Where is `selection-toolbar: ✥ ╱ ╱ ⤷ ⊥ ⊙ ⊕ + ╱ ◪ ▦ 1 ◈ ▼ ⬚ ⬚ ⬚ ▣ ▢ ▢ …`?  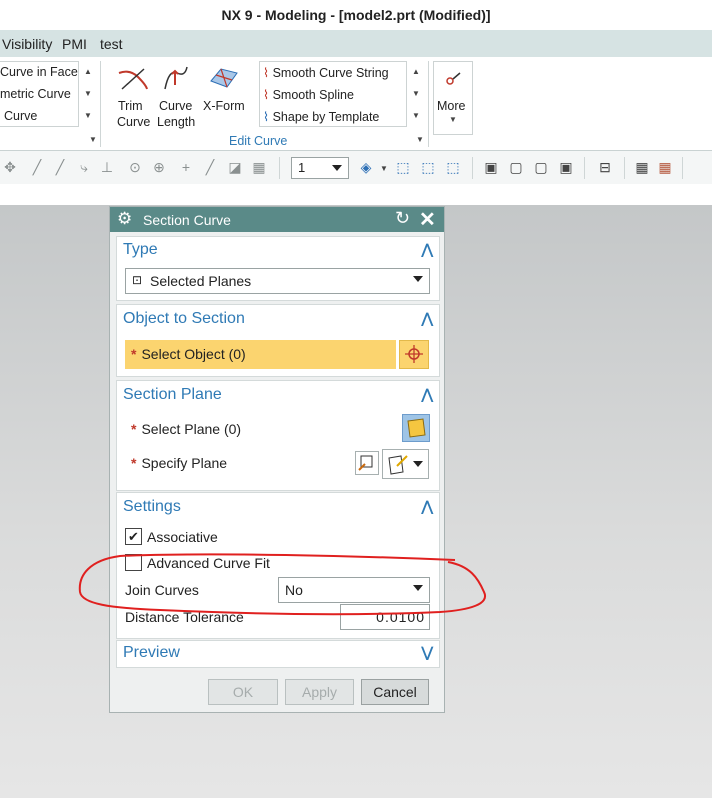 selection-toolbar: ✥ ╱ ╱ ⤷ ⊥ ⊙ ⊕ + ╱ ◪ ▦ 1 ◈ ▼ ⬚ ⬚ ⬚ ▣ ▢ ▢ … is located at coordinates (356, 168).